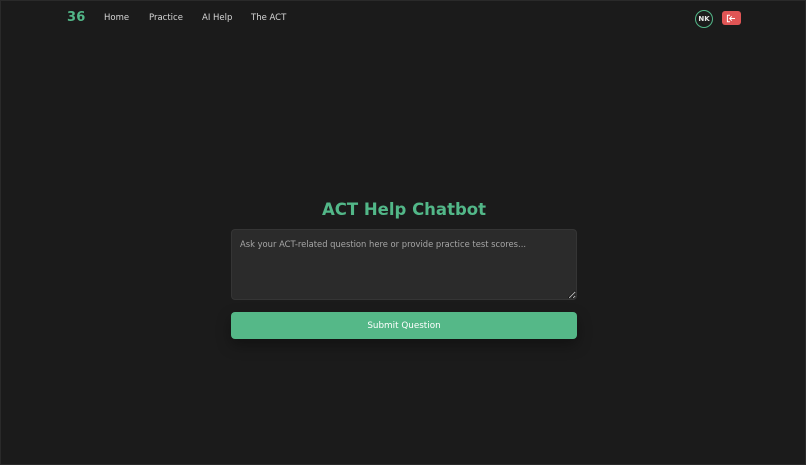  I want to click on nav-link-ai-help: AI Help, so click(217, 18).